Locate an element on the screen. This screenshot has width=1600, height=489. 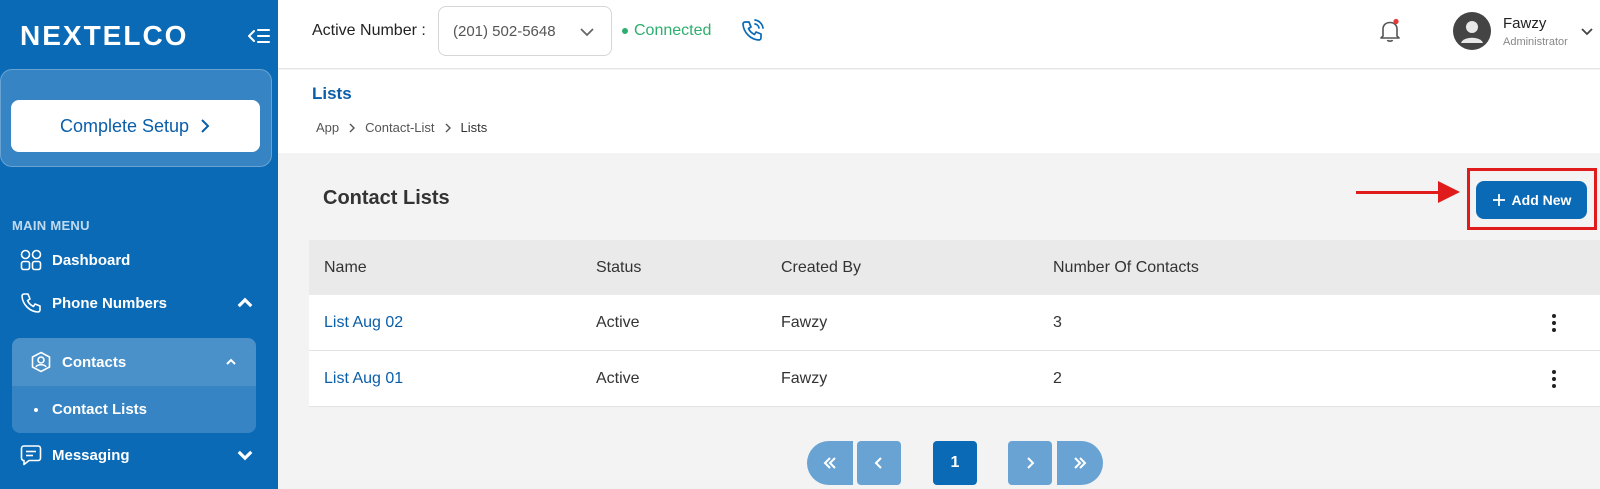
next-page-button is located at coordinates (1030, 463).